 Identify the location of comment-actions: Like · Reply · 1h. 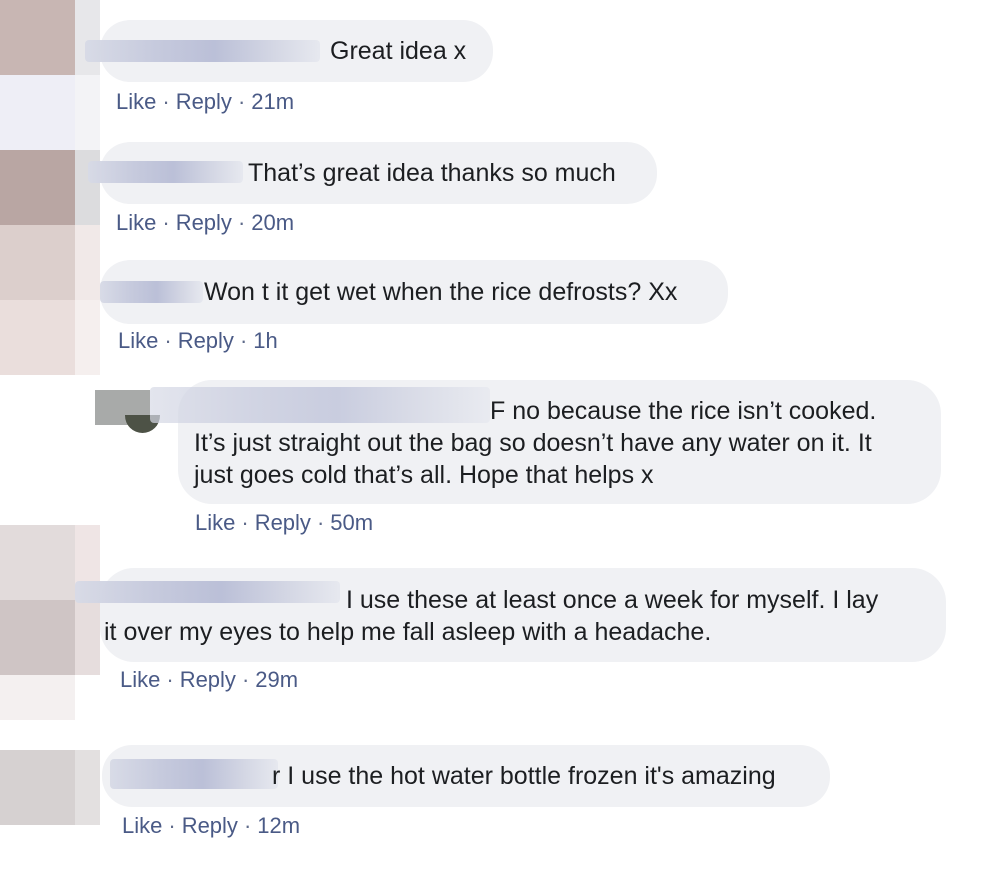
(198, 341).